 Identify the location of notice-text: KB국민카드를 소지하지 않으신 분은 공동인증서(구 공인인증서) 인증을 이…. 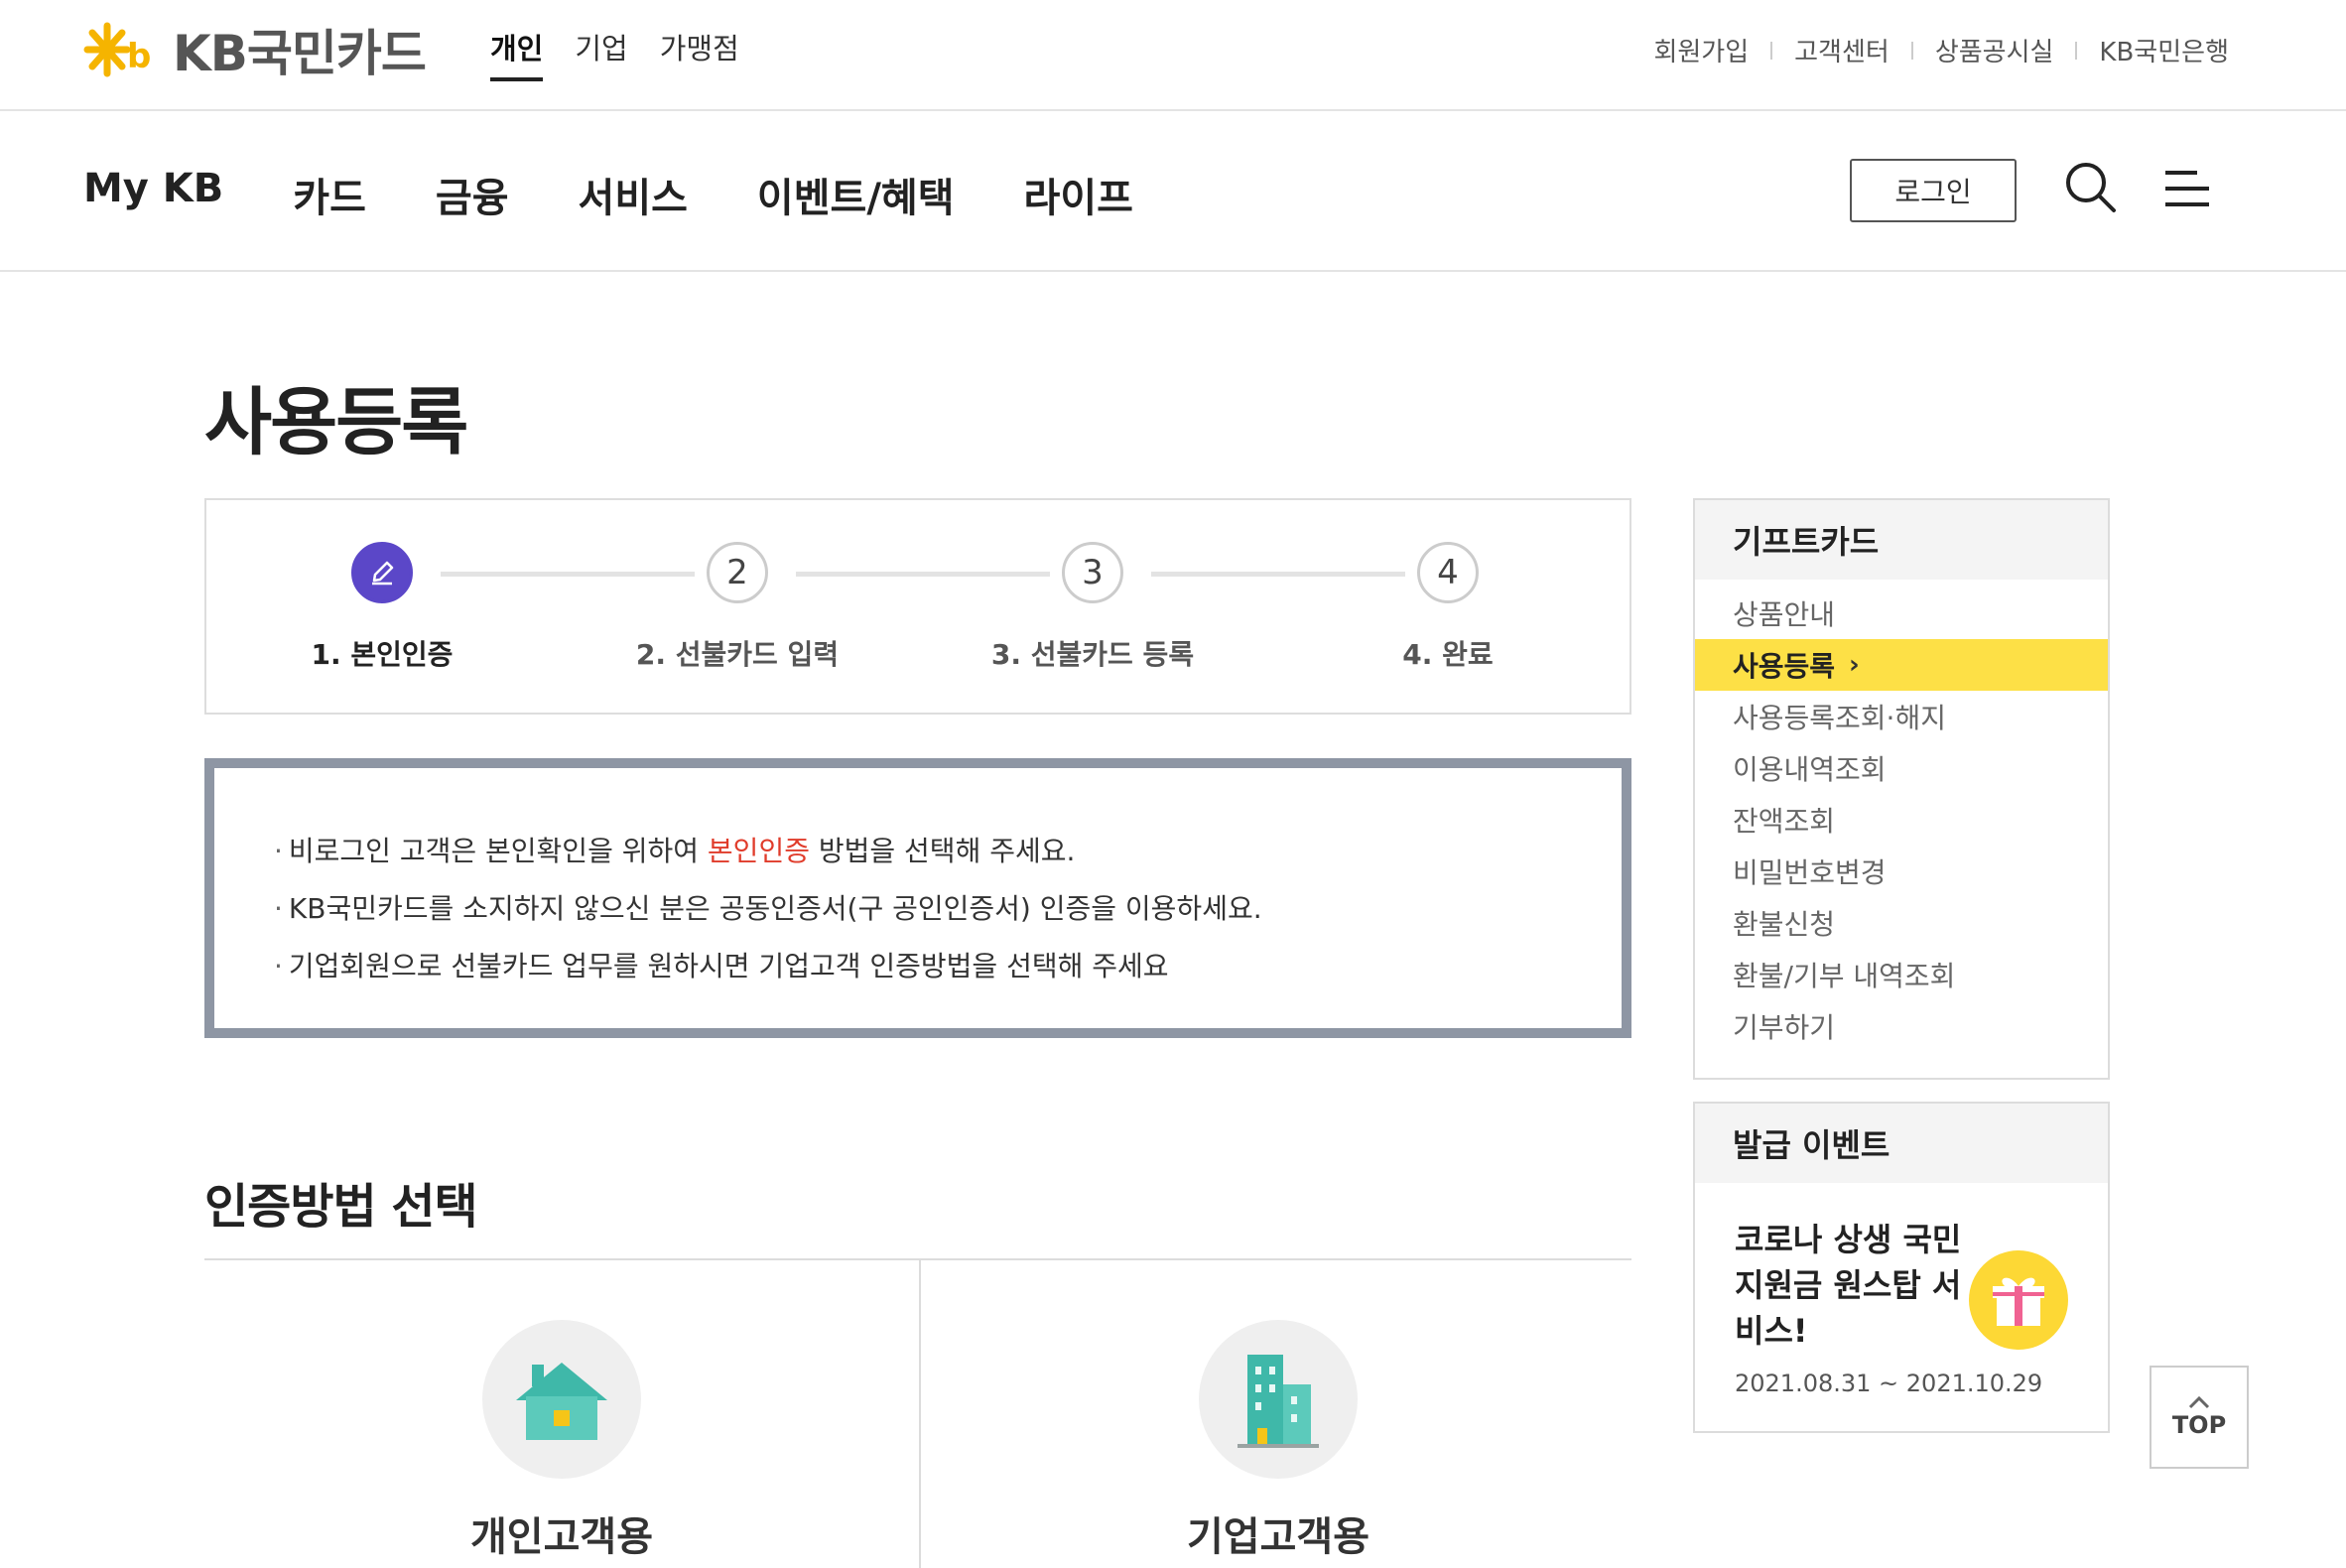
(775, 908).